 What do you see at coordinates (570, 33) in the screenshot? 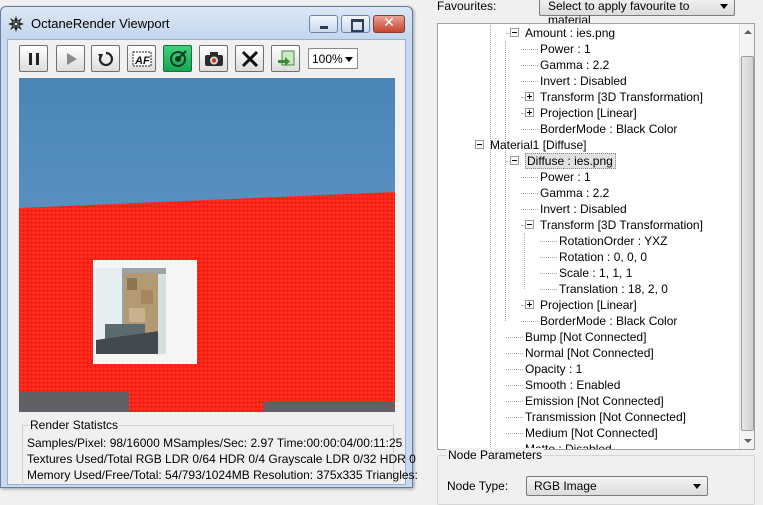
I see `tree-item: Amount : ies.png` at bounding box center [570, 33].